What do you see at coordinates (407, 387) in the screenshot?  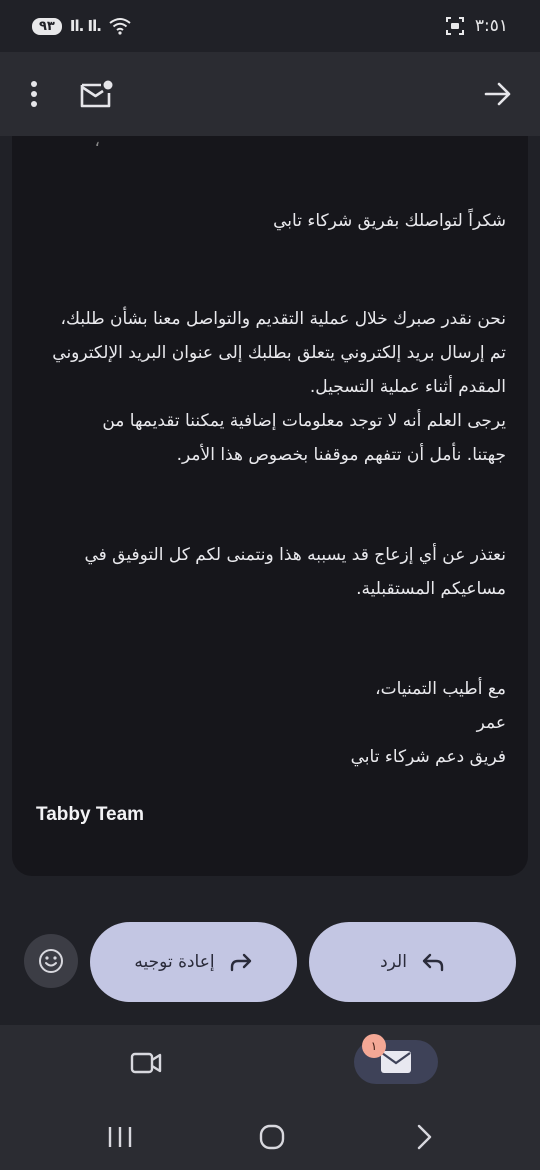 I see `text-line: المقدم أثناء عملية التسجيل.` at bounding box center [407, 387].